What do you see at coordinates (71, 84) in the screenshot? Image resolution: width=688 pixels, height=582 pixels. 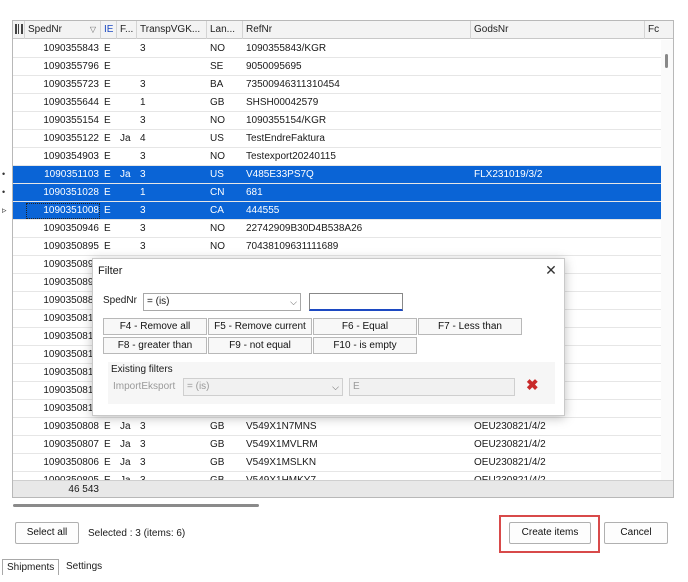 I see `cell-spednr: 1090355723` at bounding box center [71, 84].